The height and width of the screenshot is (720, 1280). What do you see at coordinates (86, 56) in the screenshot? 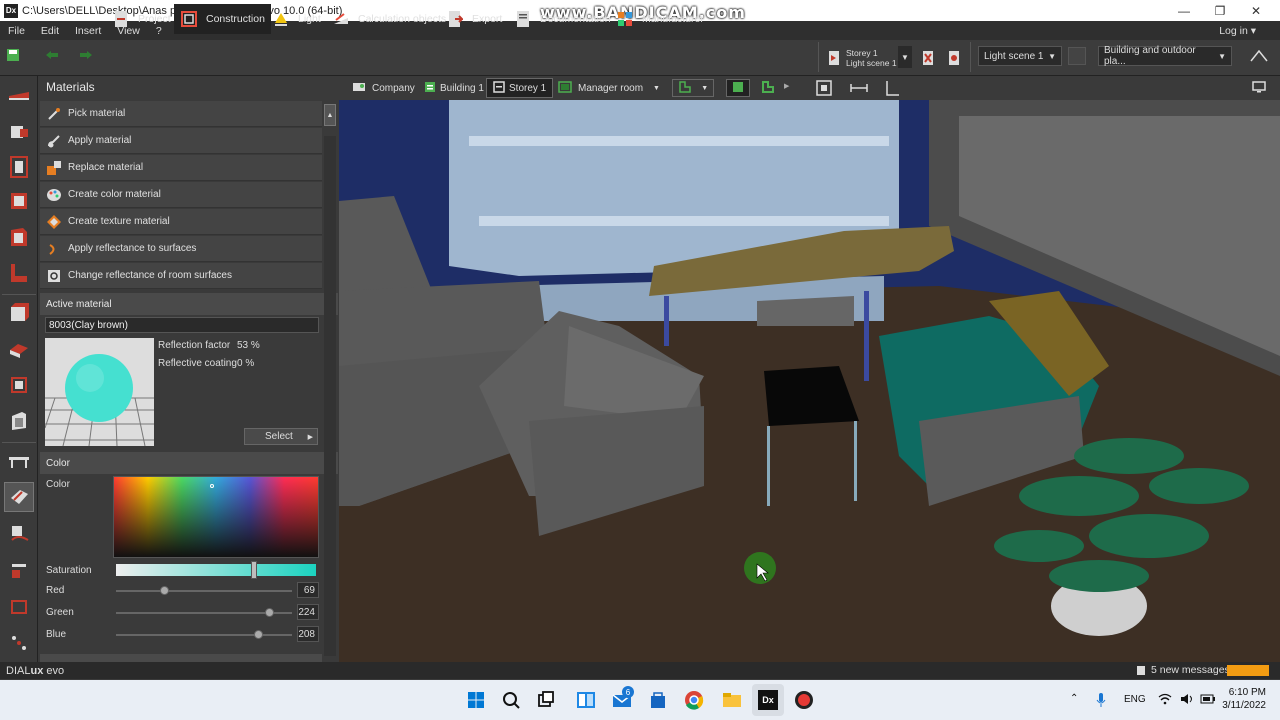
I see `redo-icon` at bounding box center [86, 56].